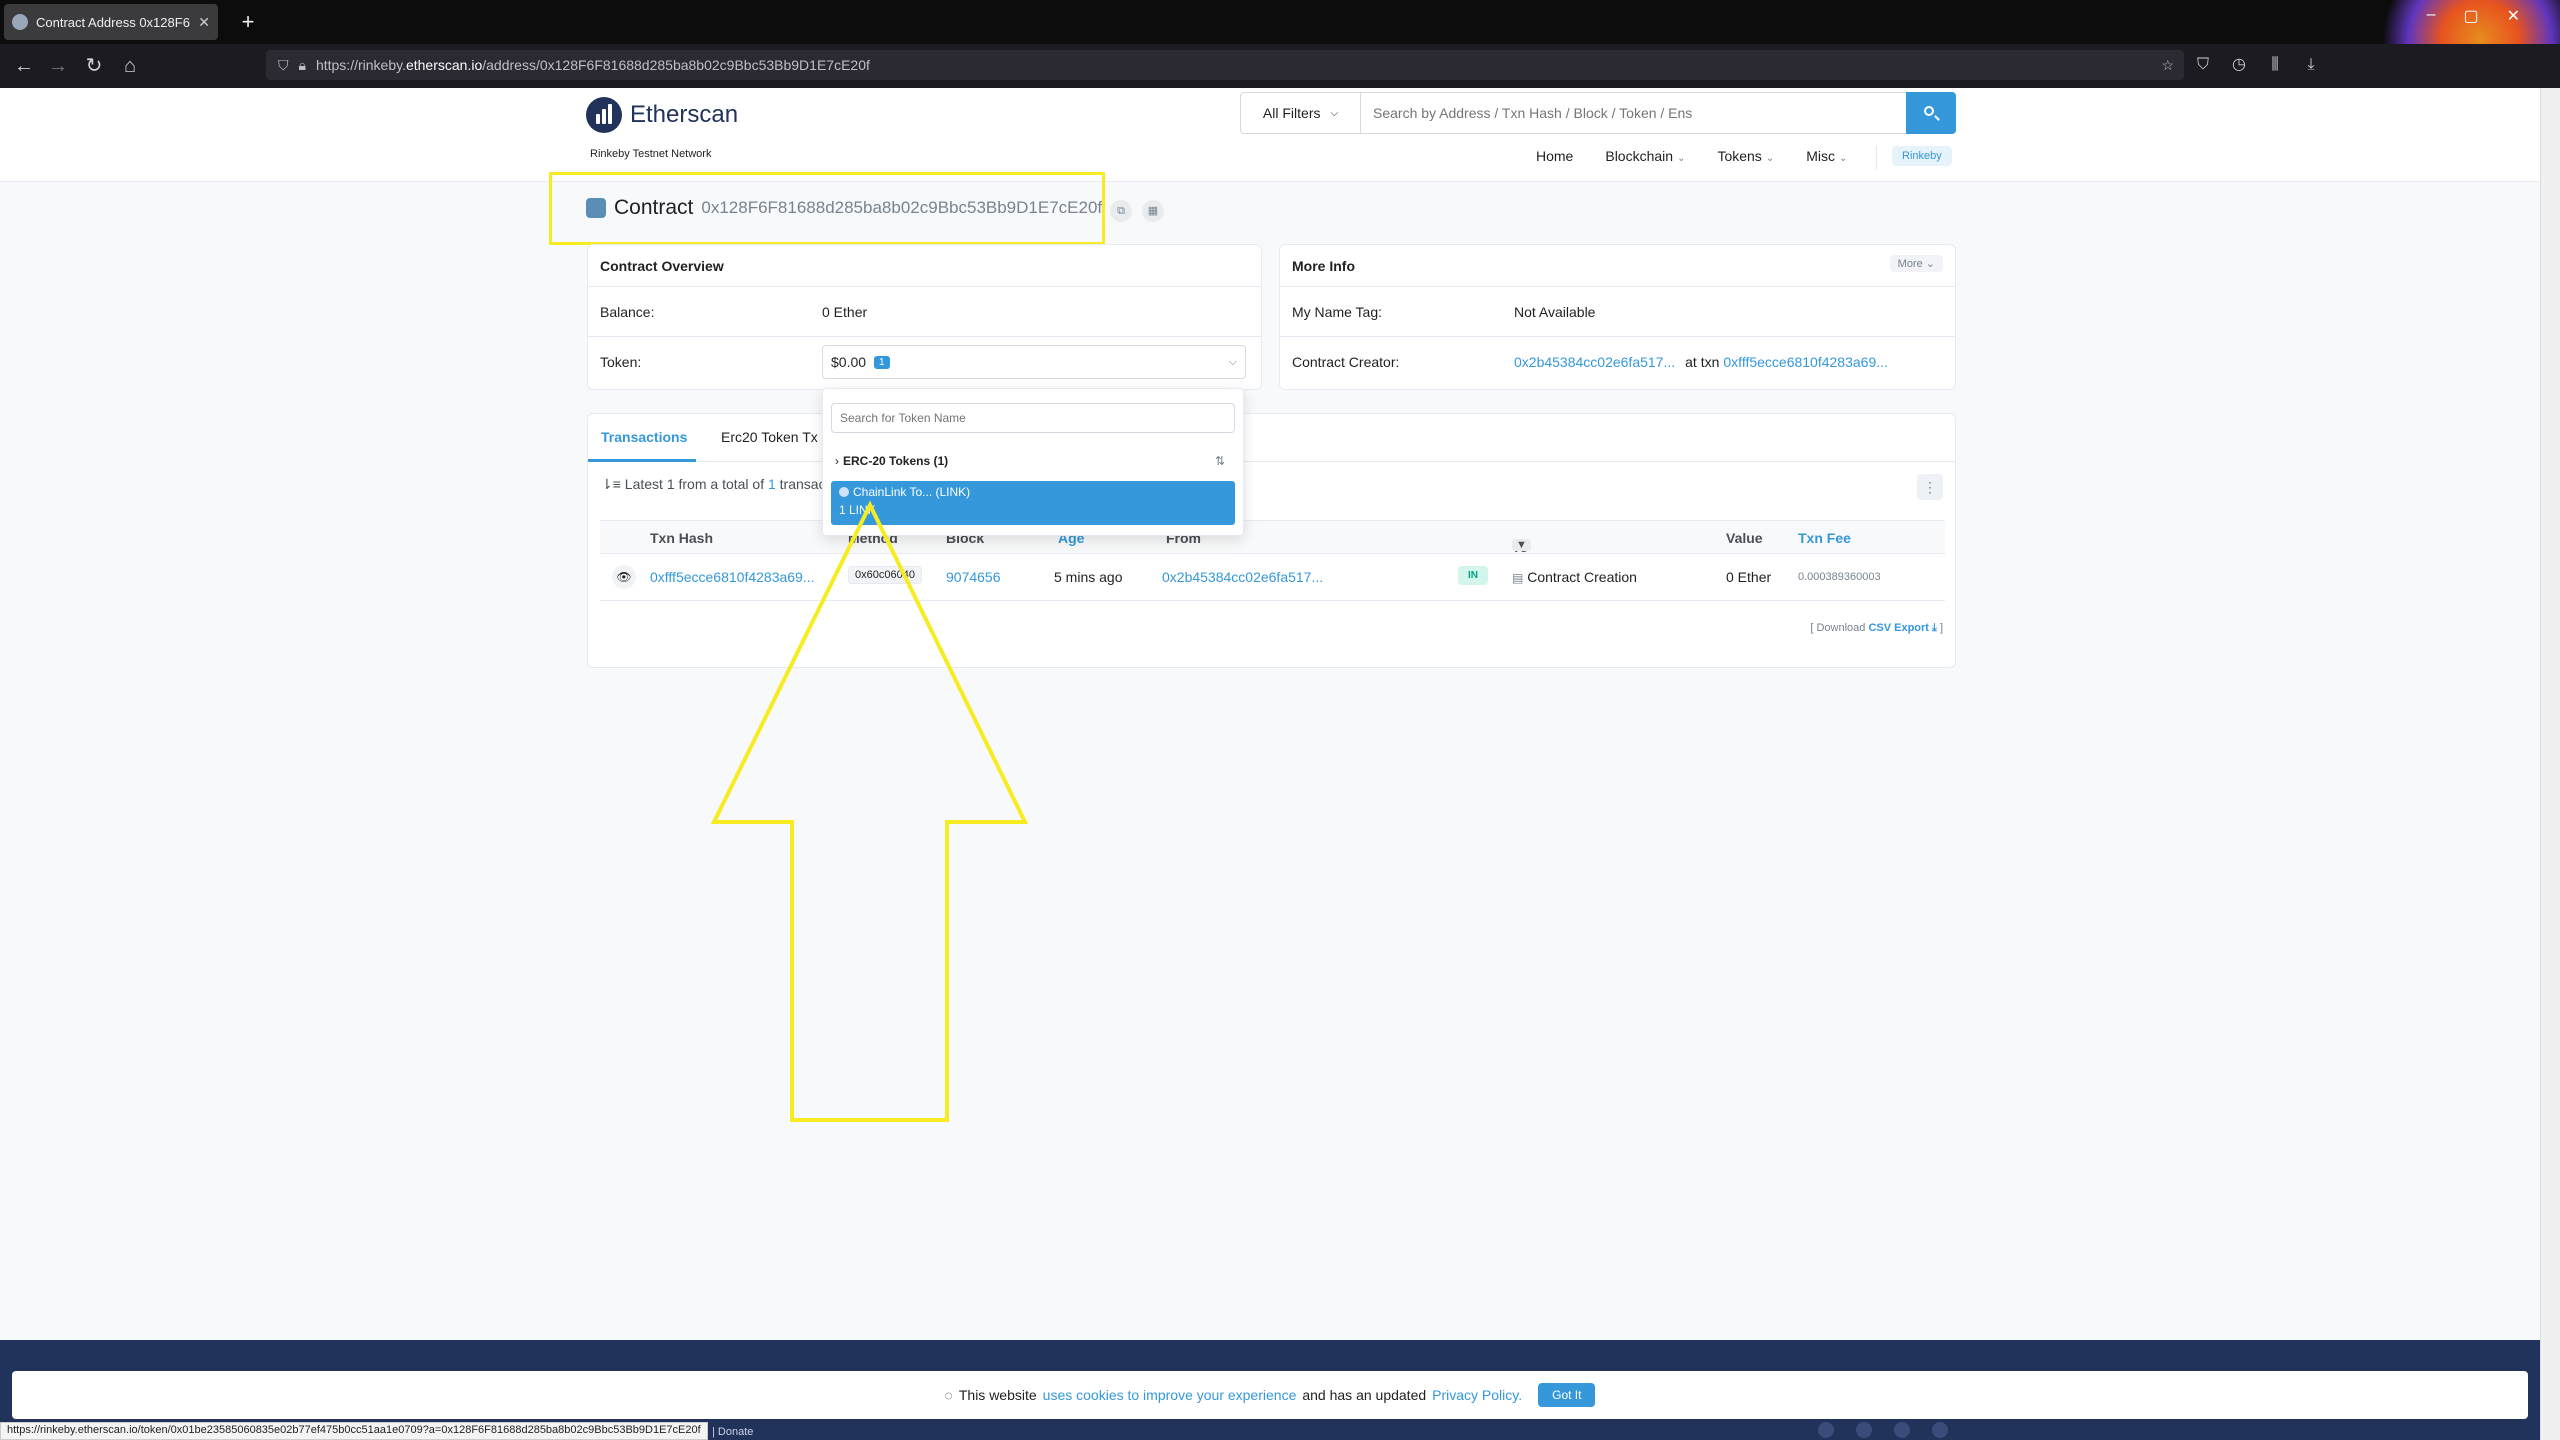  Describe the element at coordinates (1323, 265) in the screenshot. I see `more-info-title: More Info` at that location.